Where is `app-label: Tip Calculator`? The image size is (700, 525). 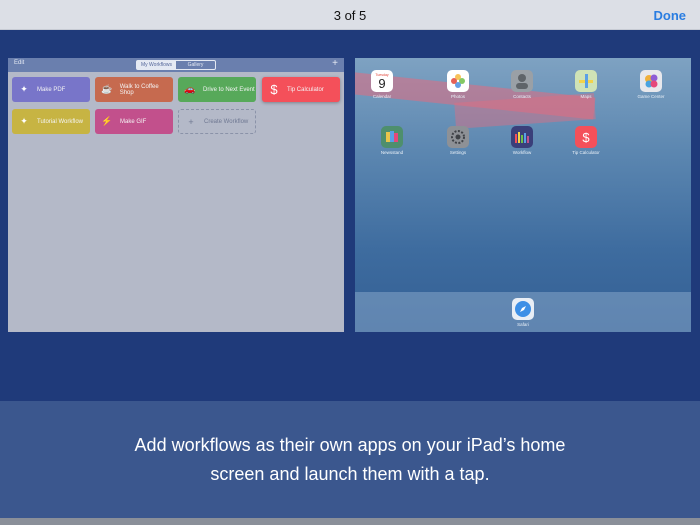 app-label: Tip Calculator is located at coordinates (586, 152).